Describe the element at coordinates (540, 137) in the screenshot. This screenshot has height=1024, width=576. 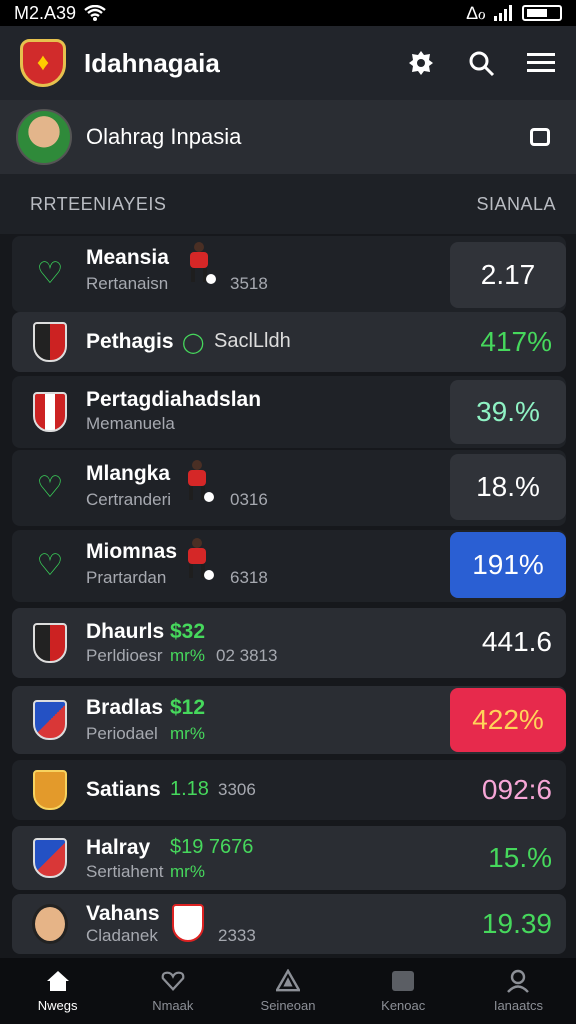
I see `checkbox-icon` at that location.